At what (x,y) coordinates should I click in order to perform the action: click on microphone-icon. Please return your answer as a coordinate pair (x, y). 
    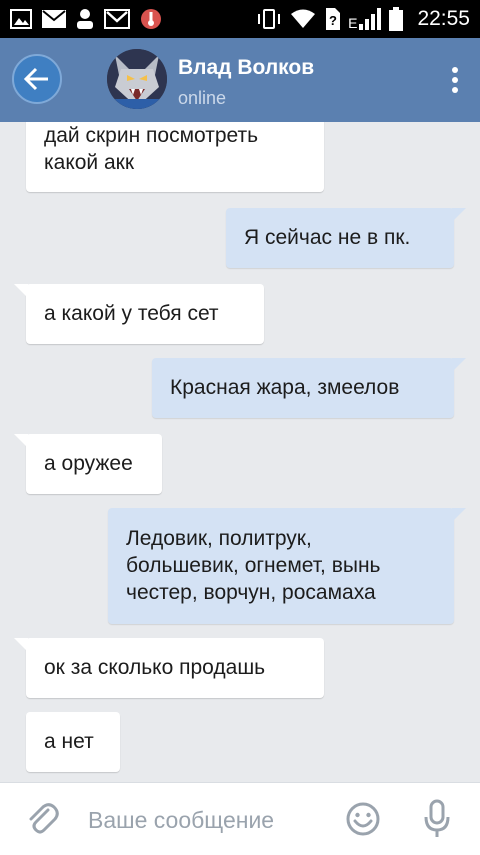
    Looking at the image, I should click on (437, 819).